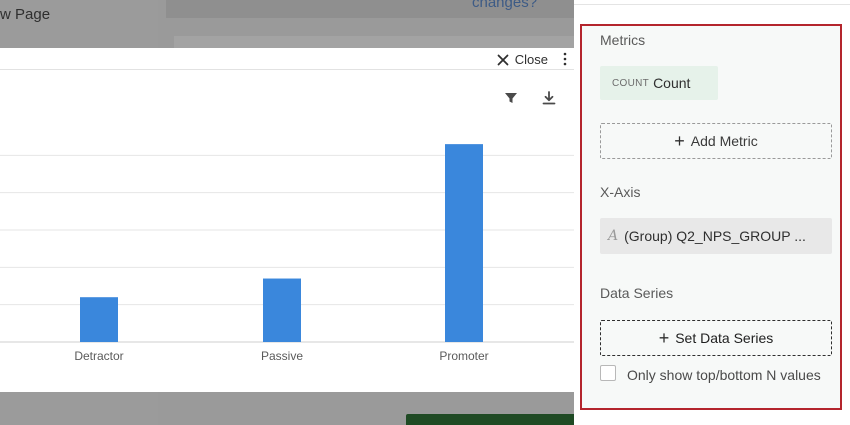  Describe the element at coordinates (503, 59) in the screenshot. I see `close-icon` at that location.